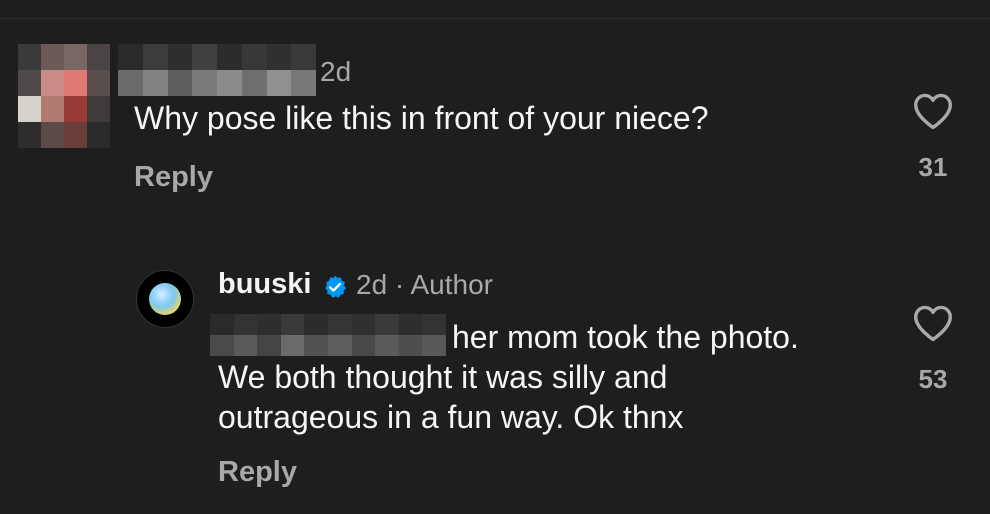  Describe the element at coordinates (495, 18) in the screenshot. I see `divider` at that location.